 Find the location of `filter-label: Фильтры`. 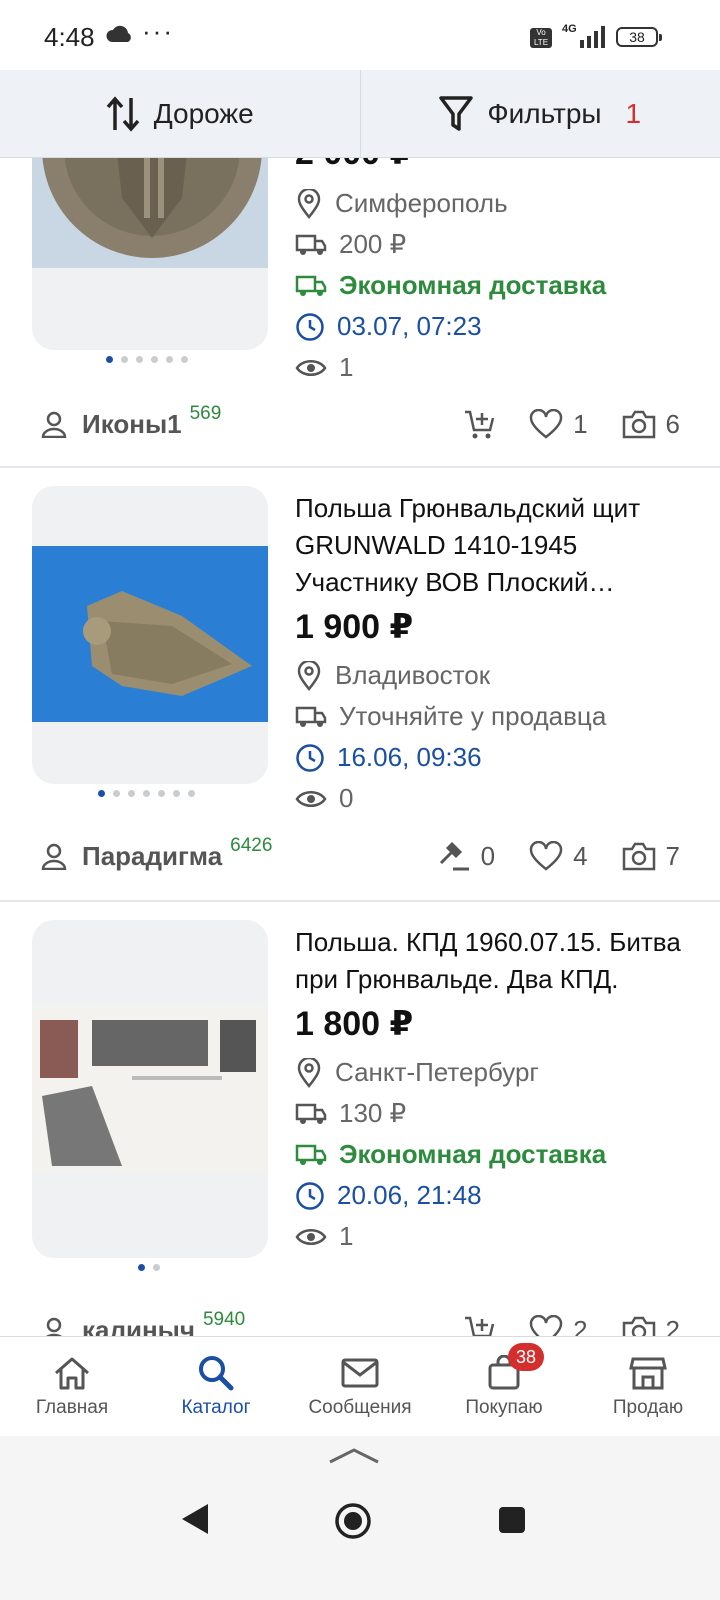

filter-label: Фильтры is located at coordinates (544, 113).